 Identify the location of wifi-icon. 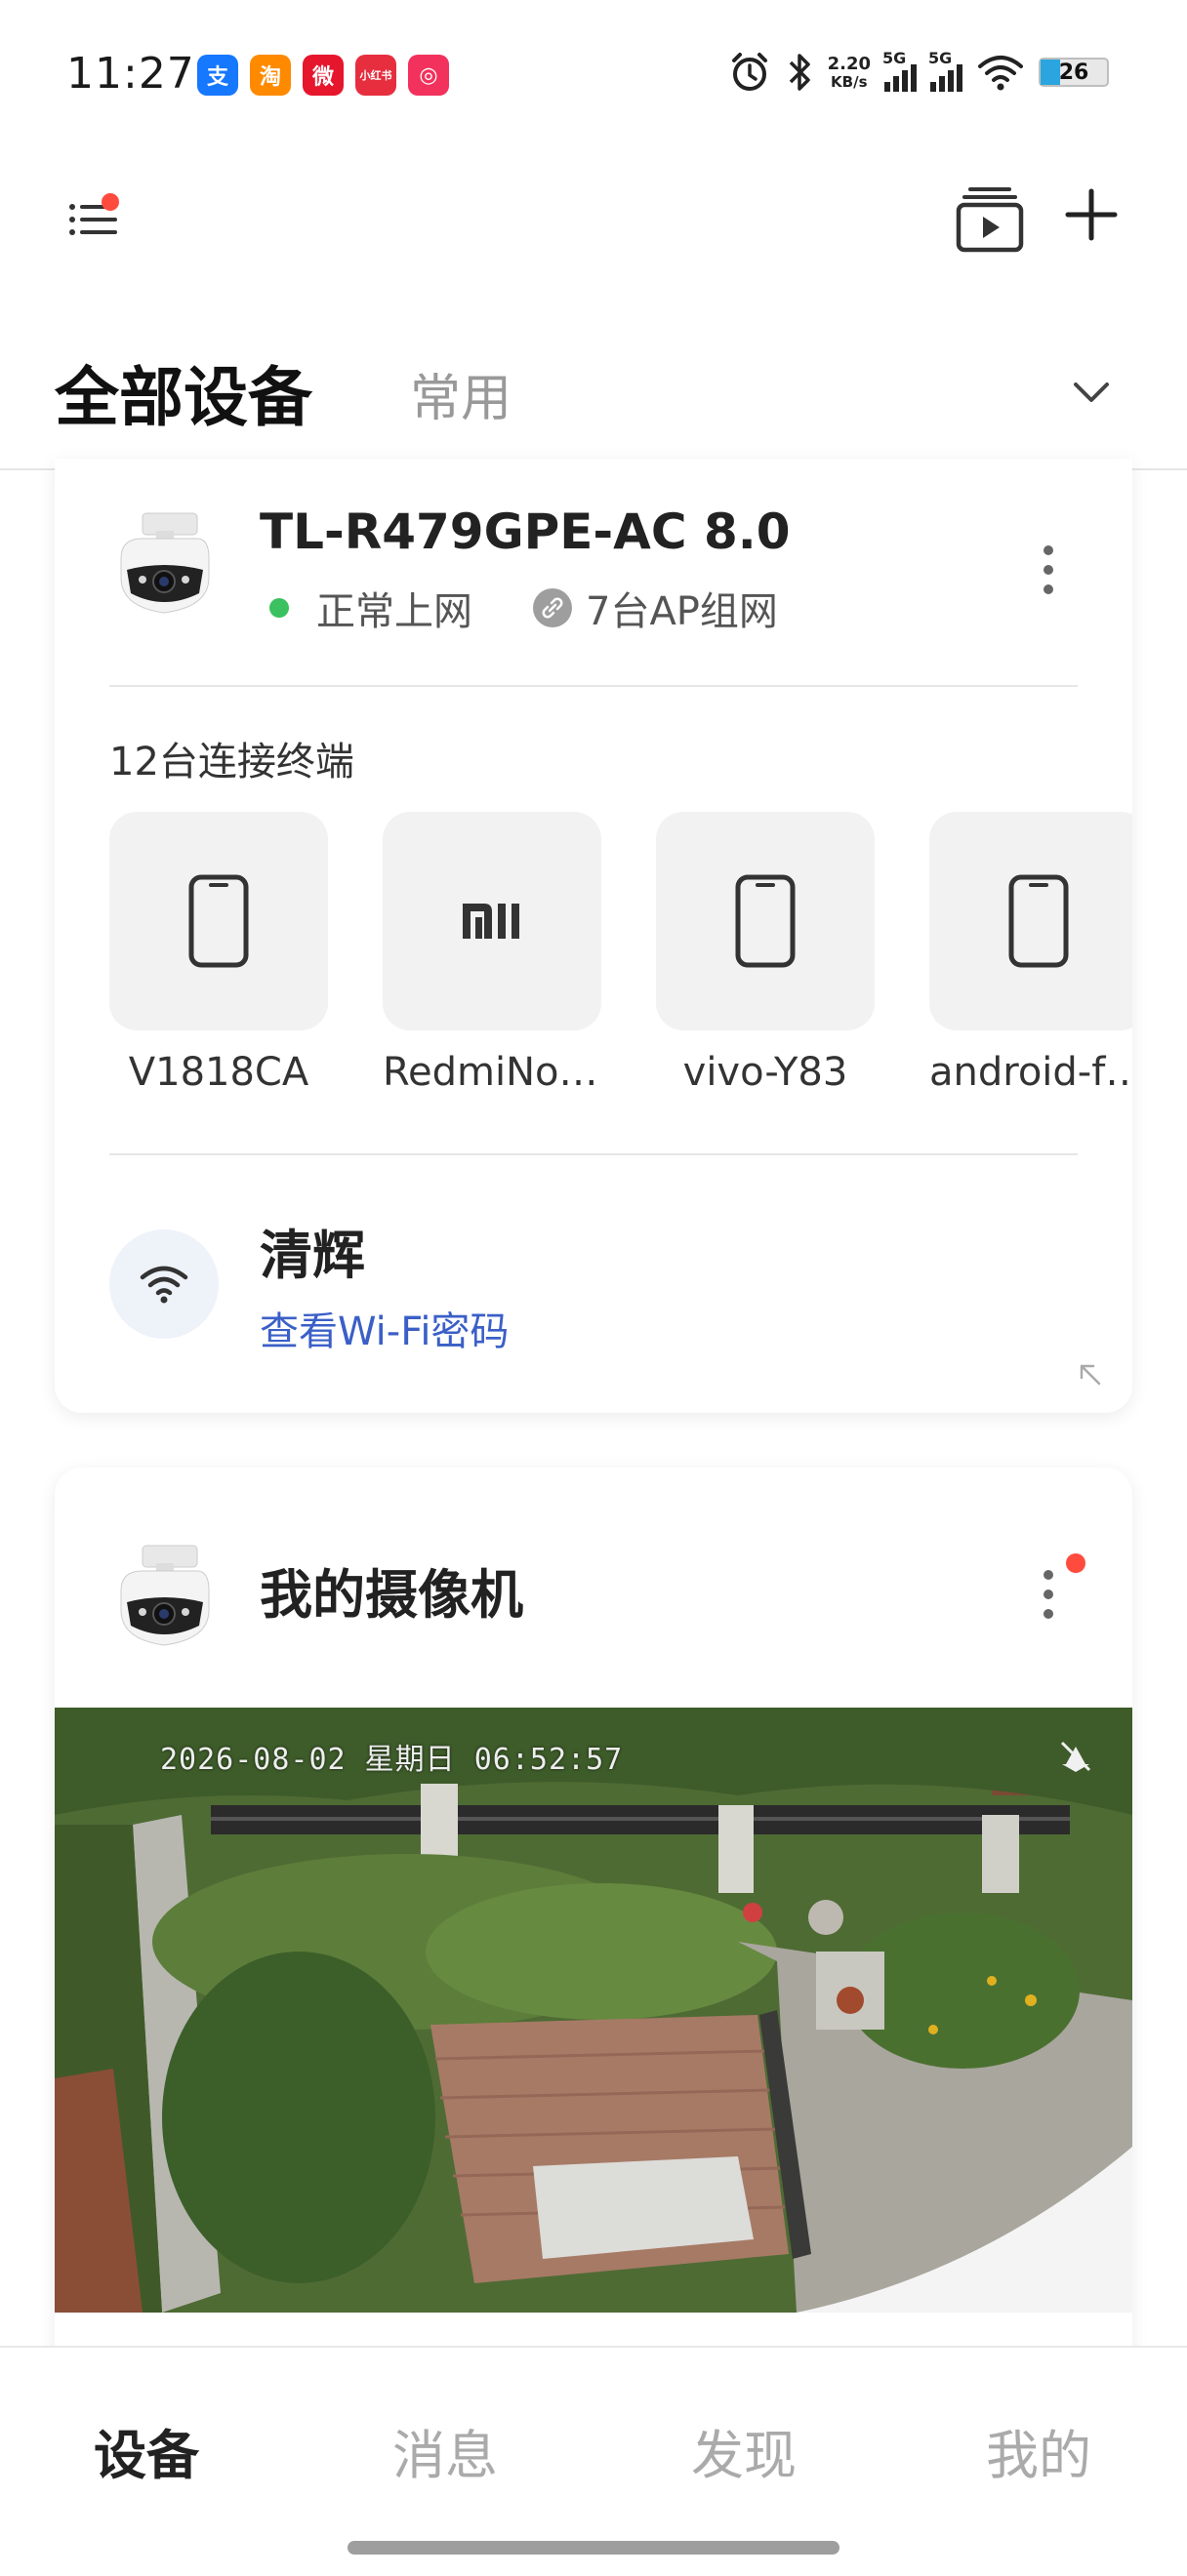
(164, 1285).